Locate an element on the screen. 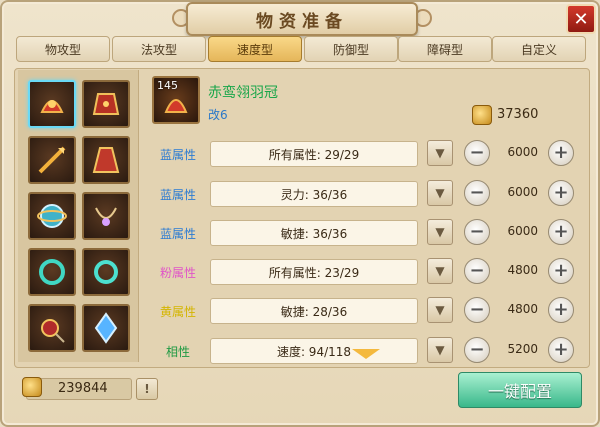  selected-item-icon: 145 is located at coordinates (176, 100).